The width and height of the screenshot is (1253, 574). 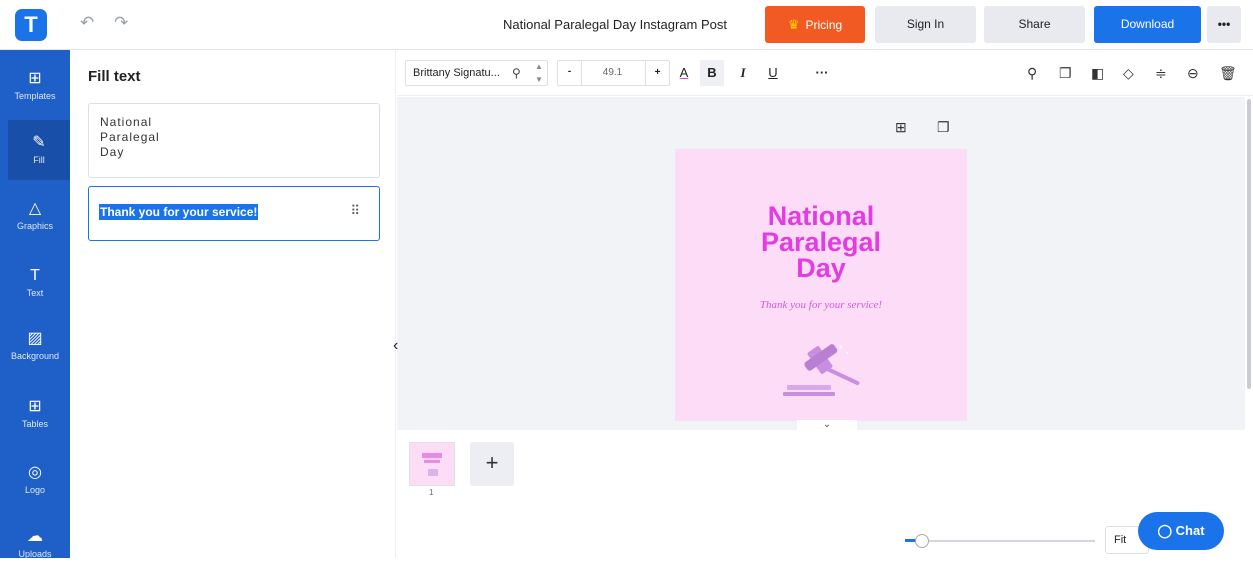 What do you see at coordinates (35, 406) in the screenshot?
I see `table-icon: ⊞` at bounding box center [35, 406].